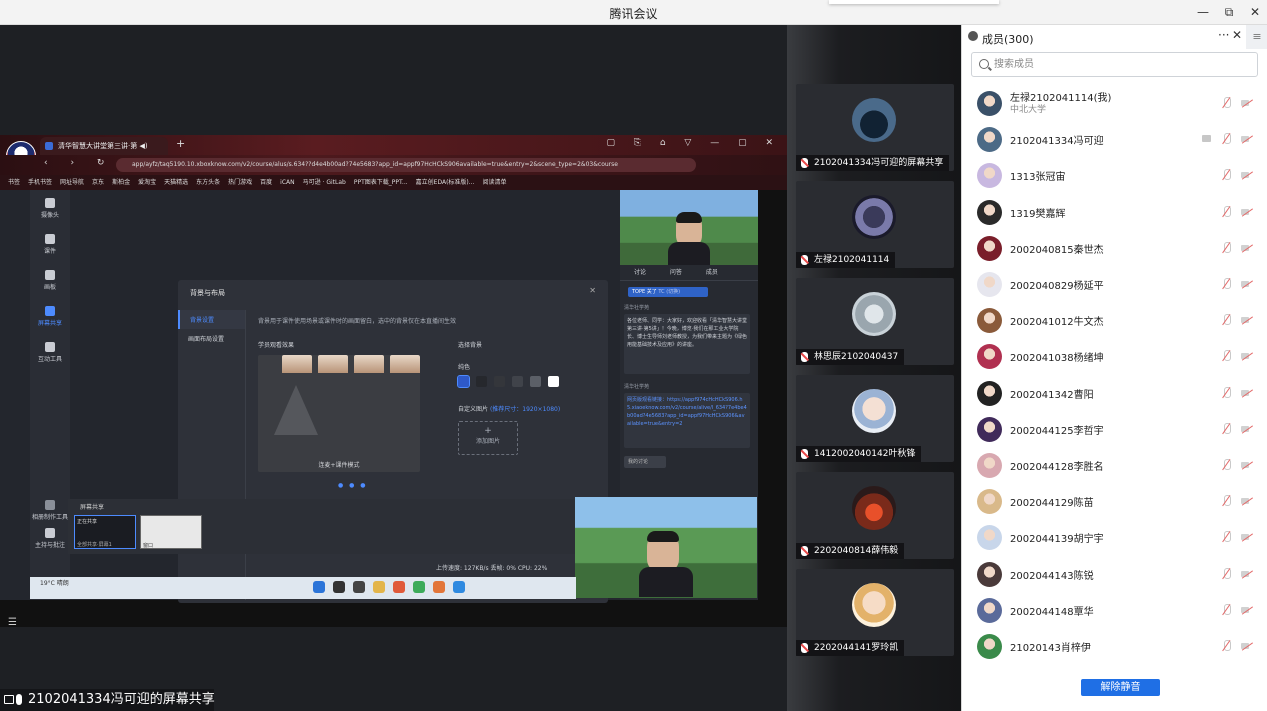  Describe the element at coordinates (339, 587) in the screenshot. I see `search-icon` at that location.